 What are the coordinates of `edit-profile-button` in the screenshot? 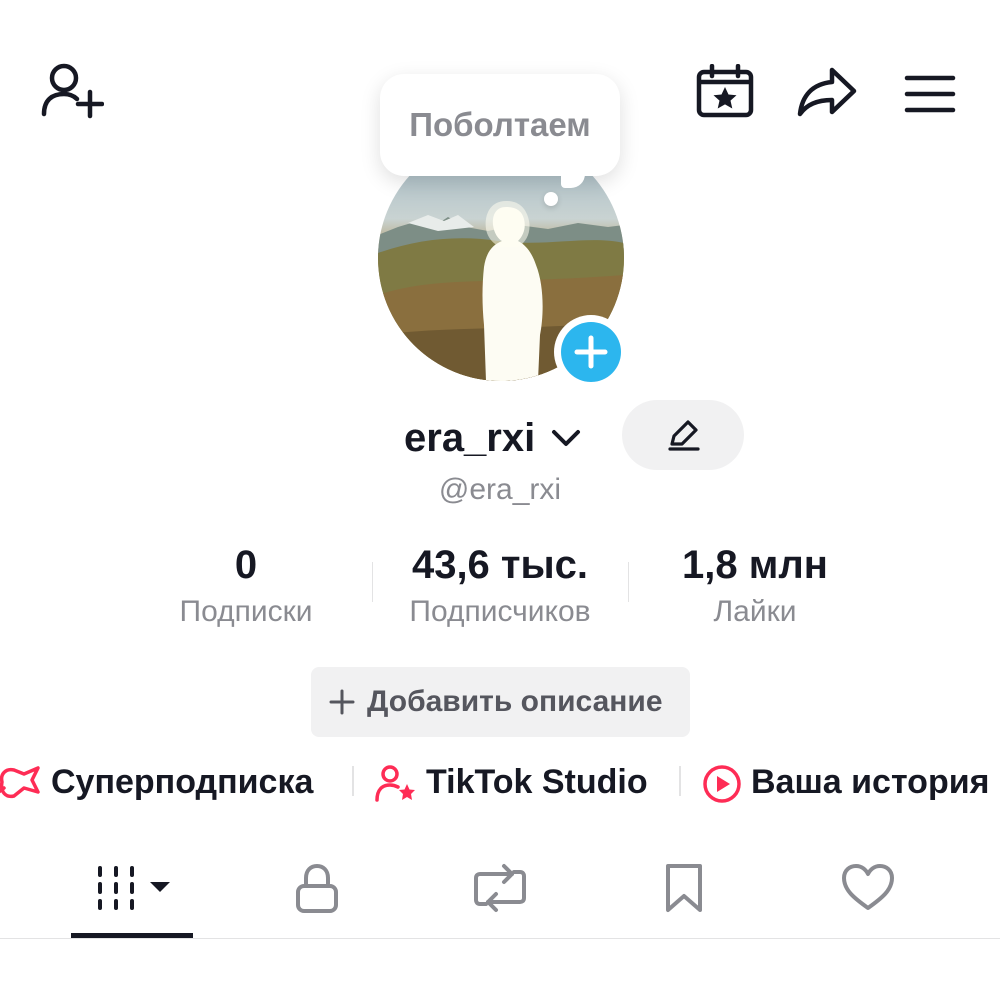 It's located at (683, 435).